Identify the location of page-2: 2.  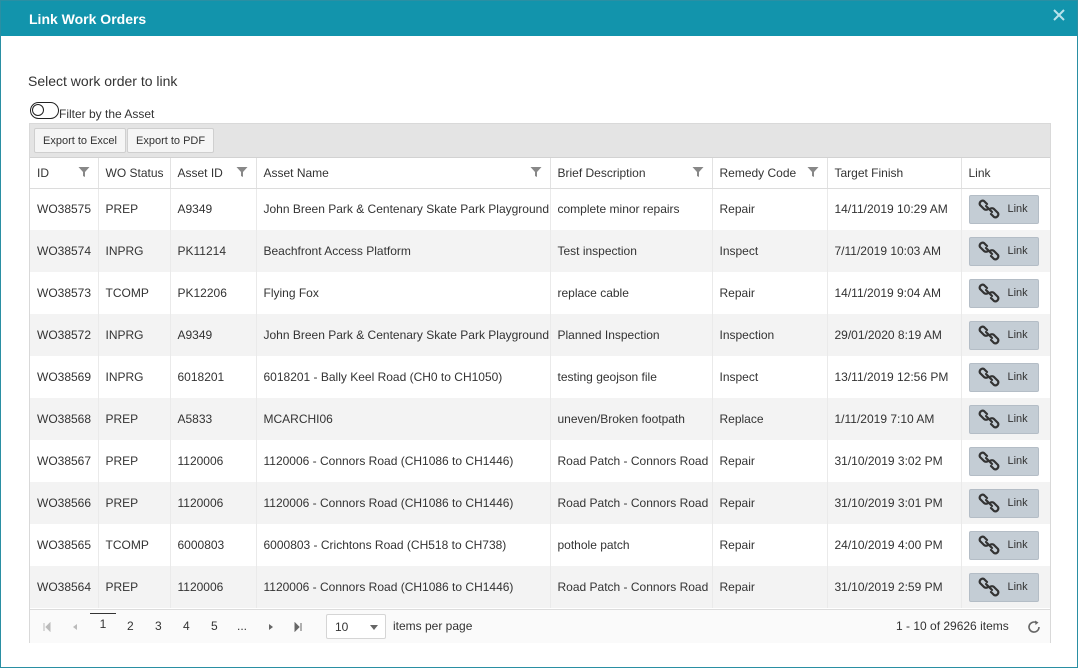
(130, 626).